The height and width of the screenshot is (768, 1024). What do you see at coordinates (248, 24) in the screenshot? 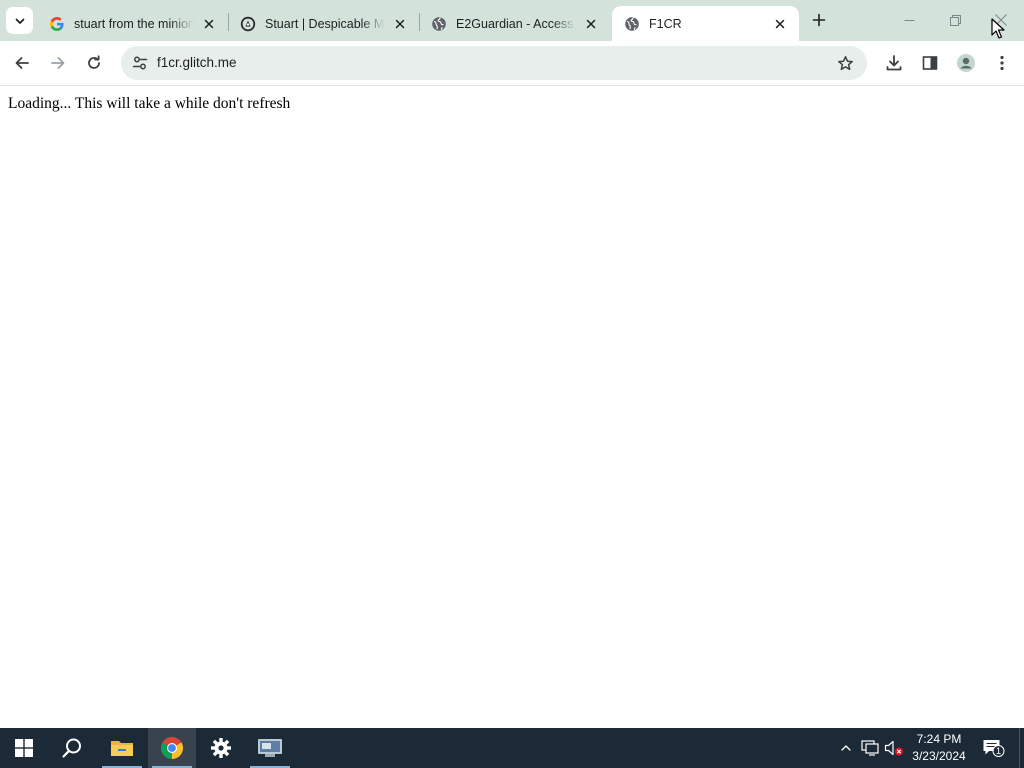
I see `fandom-icon` at bounding box center [248, 24].